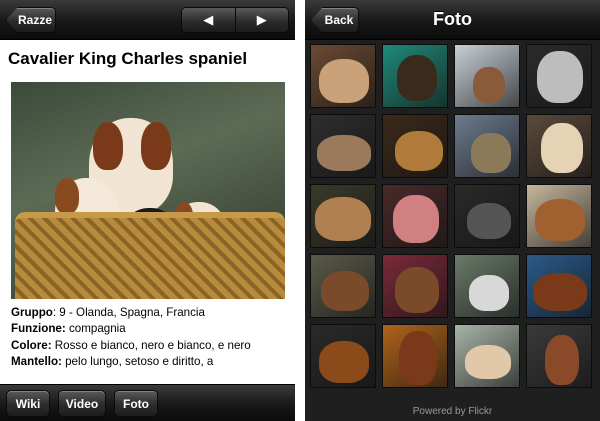  I want to click on wiki-button-label: Wiki, so click(28, 403).